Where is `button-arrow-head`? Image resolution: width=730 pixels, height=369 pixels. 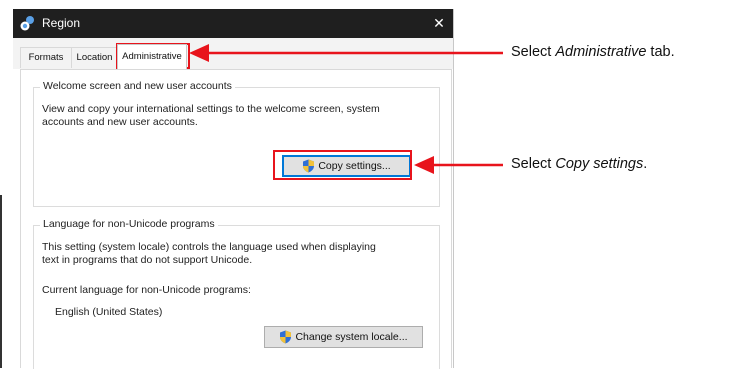
button-arrow-head is located at coordinates (424, 165).